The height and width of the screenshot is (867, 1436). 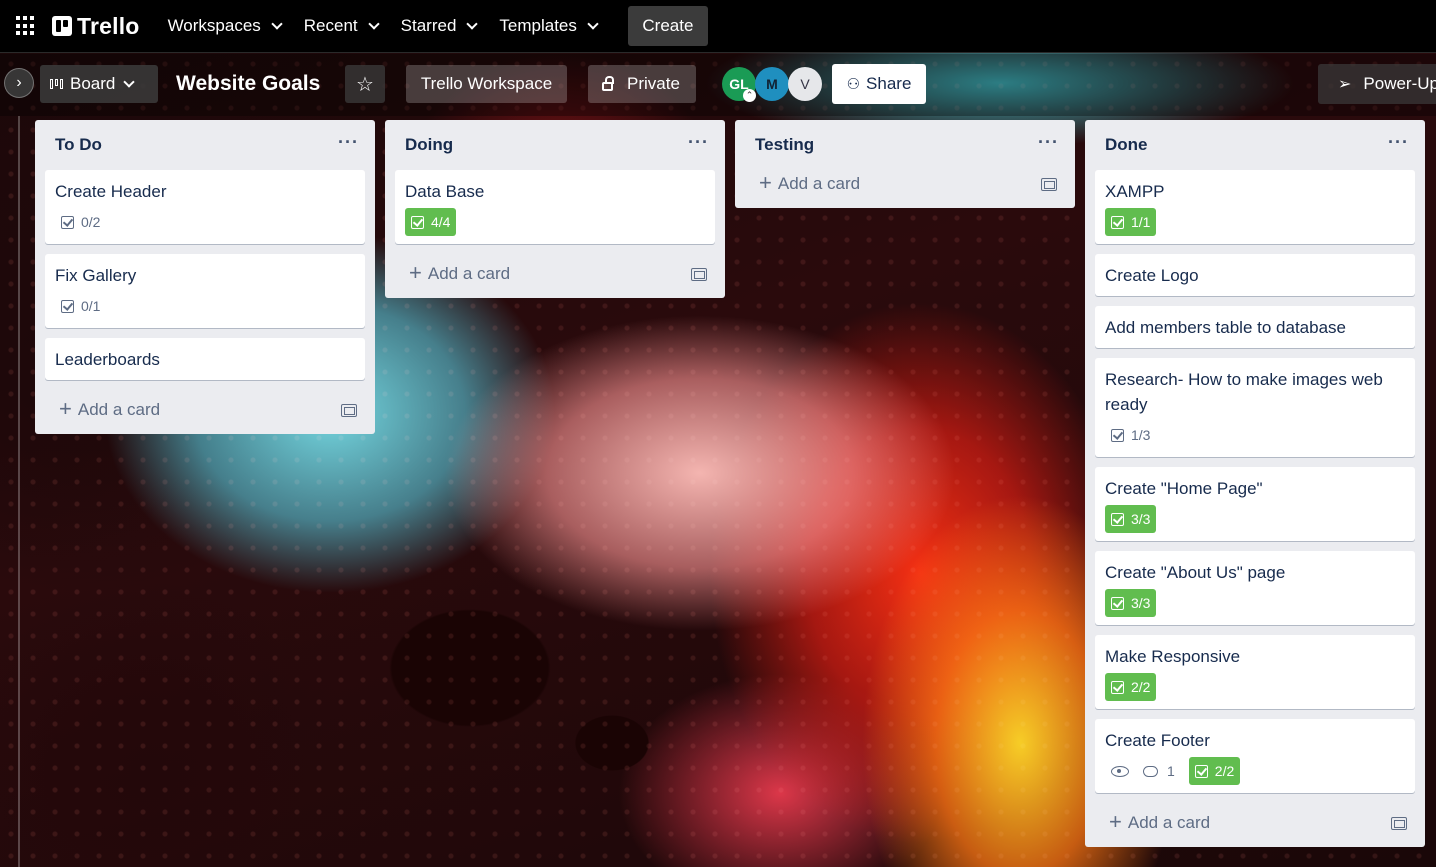 I want to click on visibility-label: Private, so click(x=653, y=83).